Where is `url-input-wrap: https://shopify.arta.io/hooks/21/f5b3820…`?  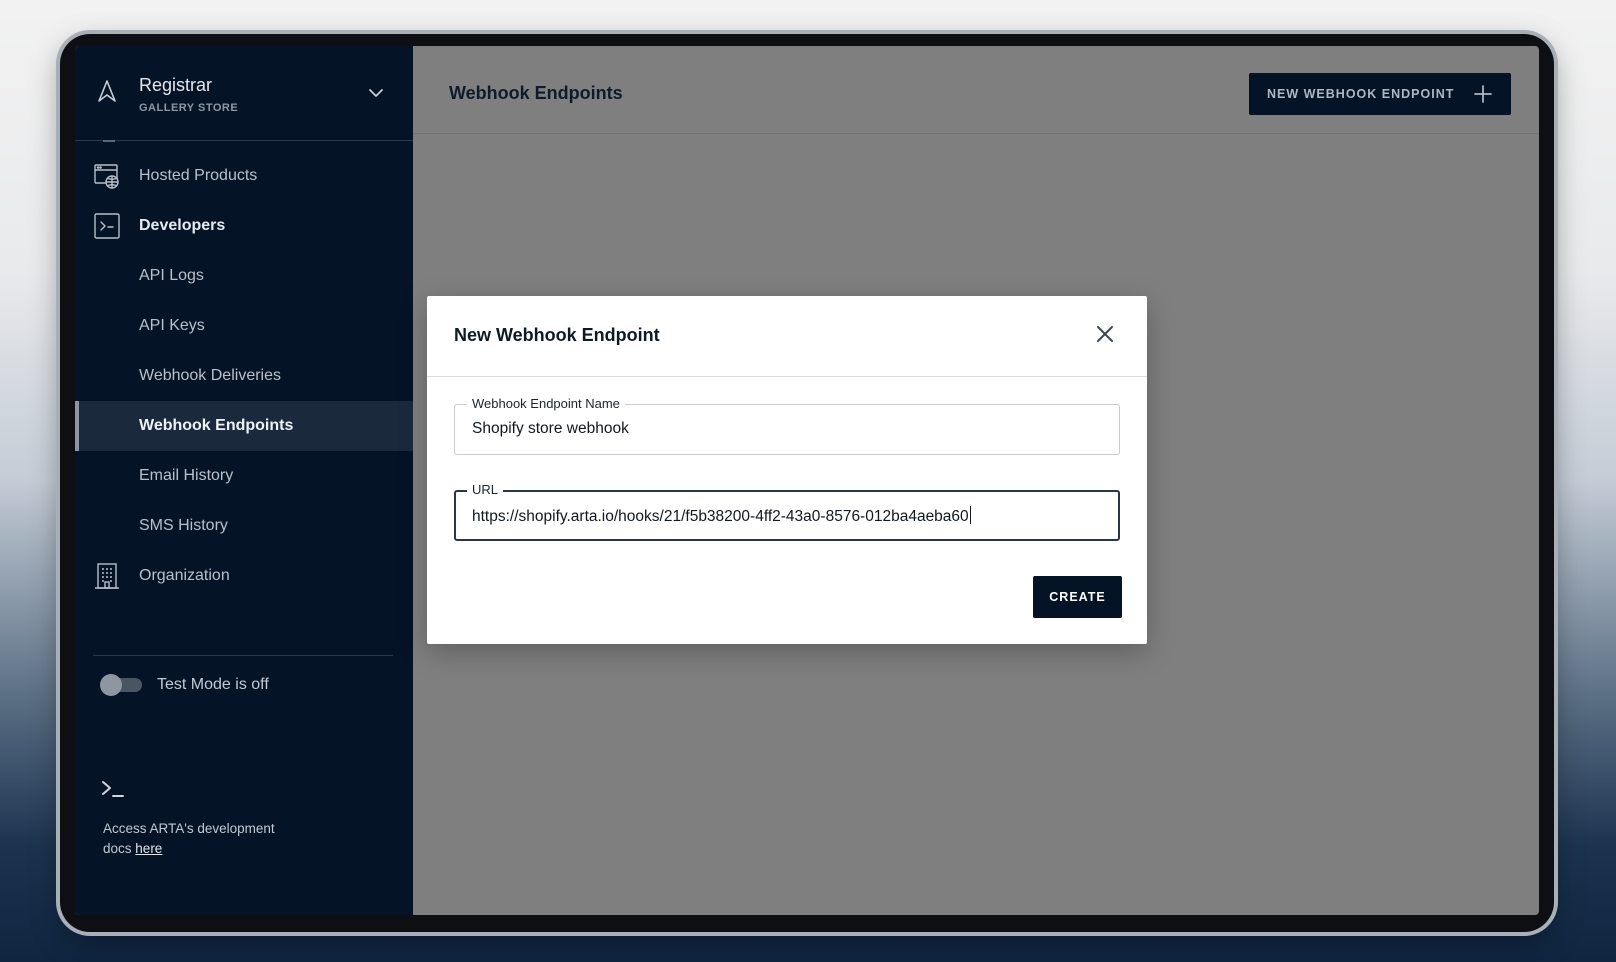
url-input-wrap: https://shopify.arta.io/hooks/21/f5b3820… is located at coordinates (787, 516).